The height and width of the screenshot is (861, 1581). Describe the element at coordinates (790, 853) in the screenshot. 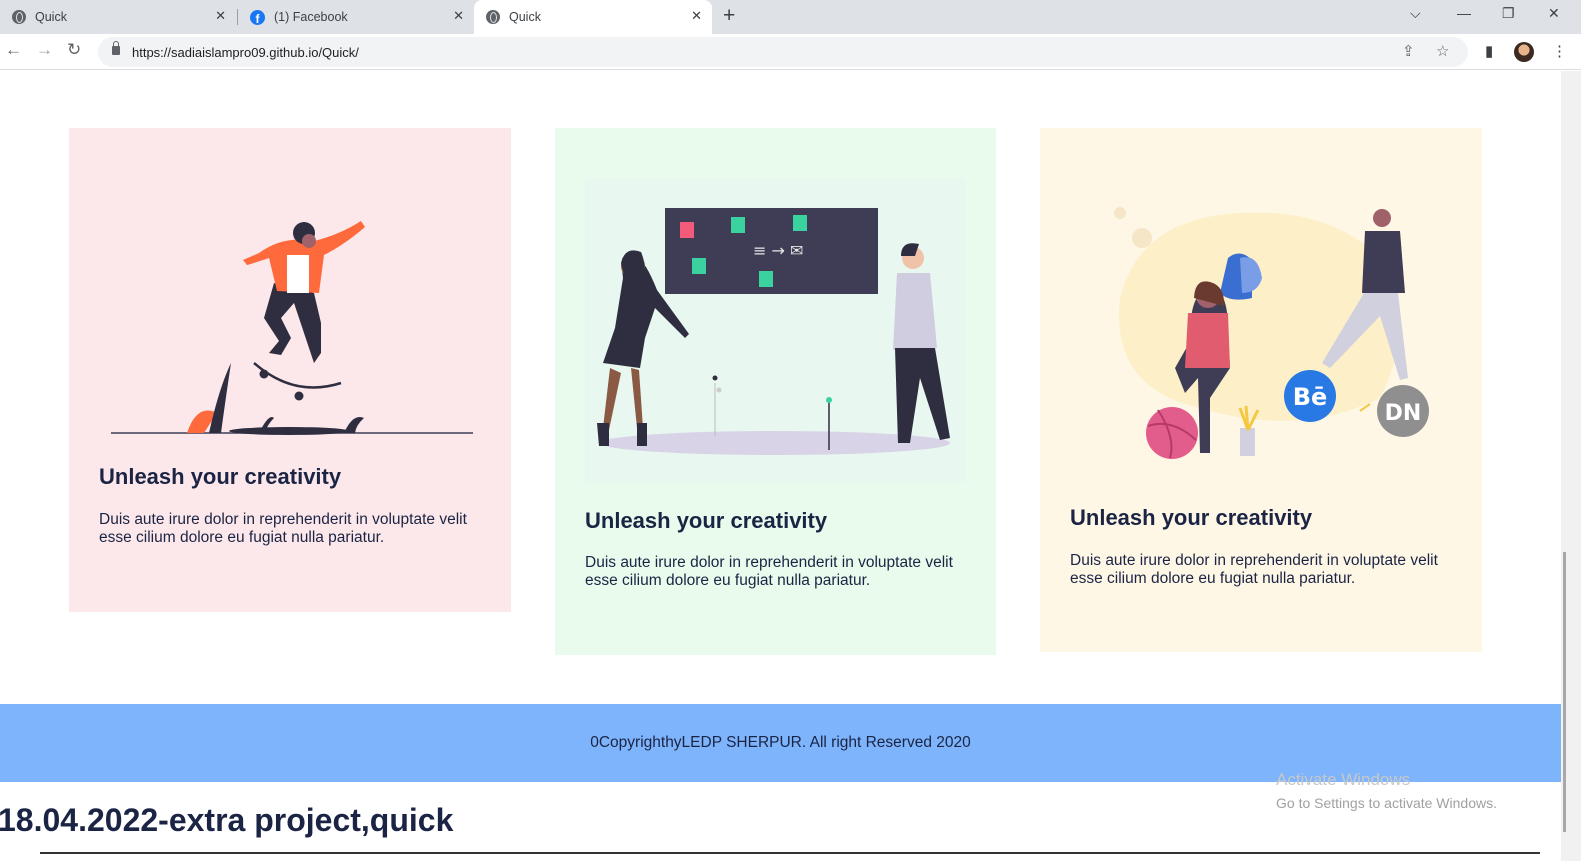

I see `divider` at that location.